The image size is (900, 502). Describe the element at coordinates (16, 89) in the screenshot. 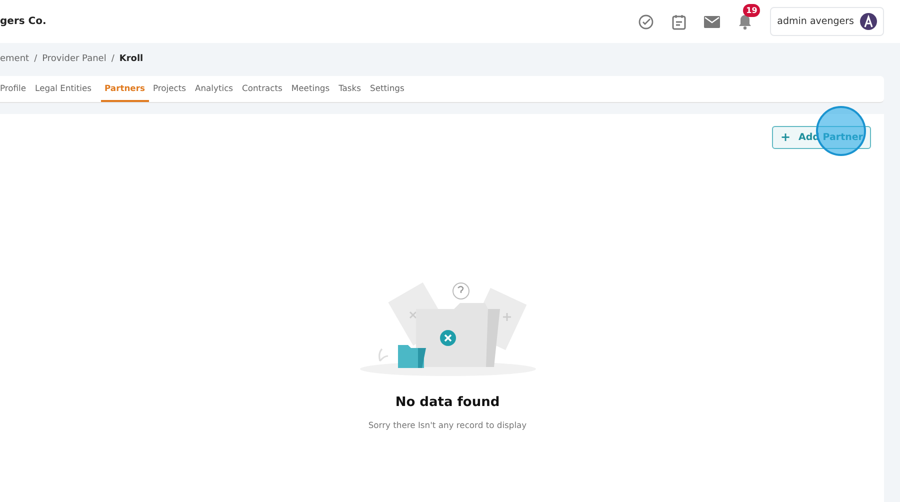

I see `tab: Profile` at that location.